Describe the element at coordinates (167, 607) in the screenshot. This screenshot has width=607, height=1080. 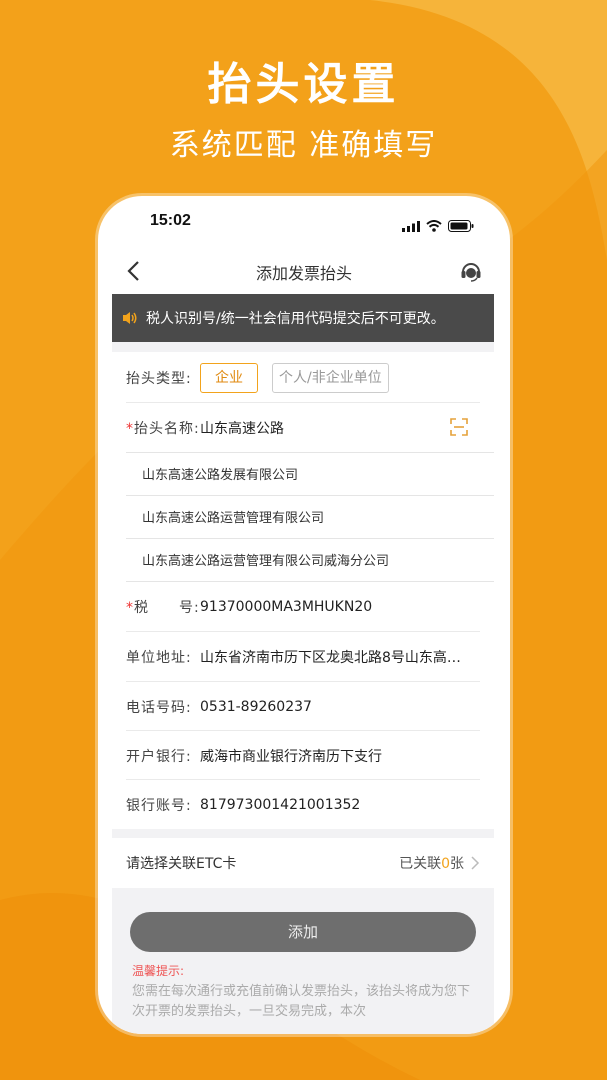
I see `tax-label-text: 税 号:` at that location.